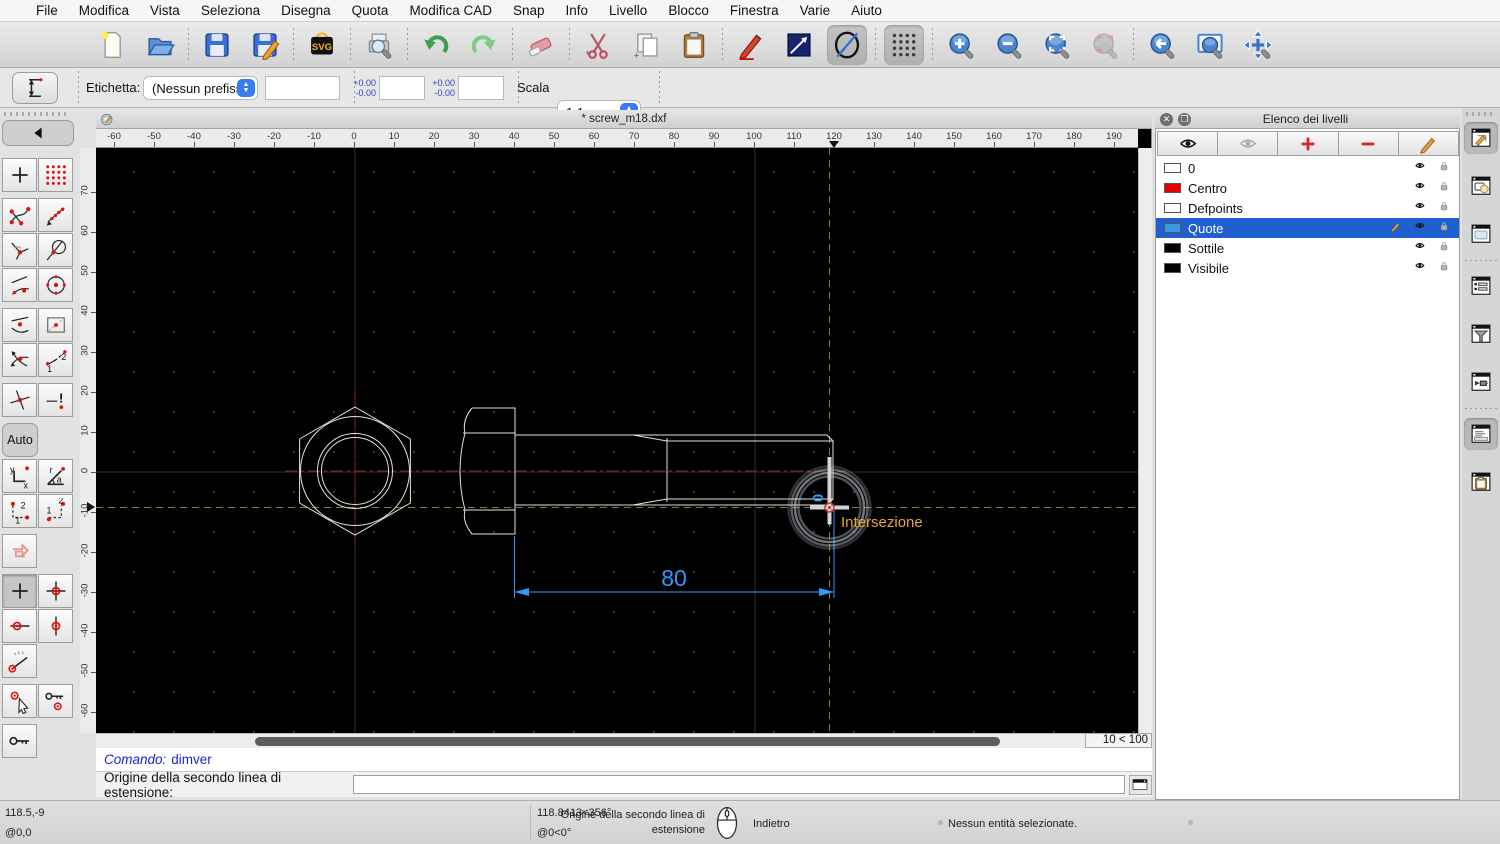 This screenshot has width=1500, height=844. I want to click on zoom-window-button, so click(1210, 45).